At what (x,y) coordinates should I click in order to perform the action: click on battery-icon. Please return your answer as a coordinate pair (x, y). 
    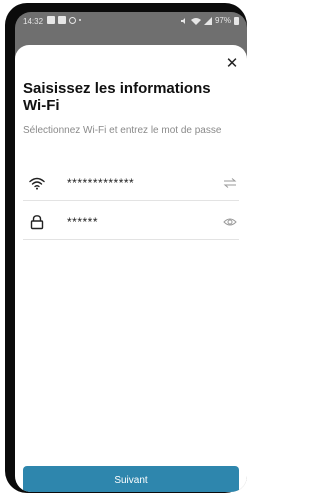
    Looking at the image, I should click on (236, 20).